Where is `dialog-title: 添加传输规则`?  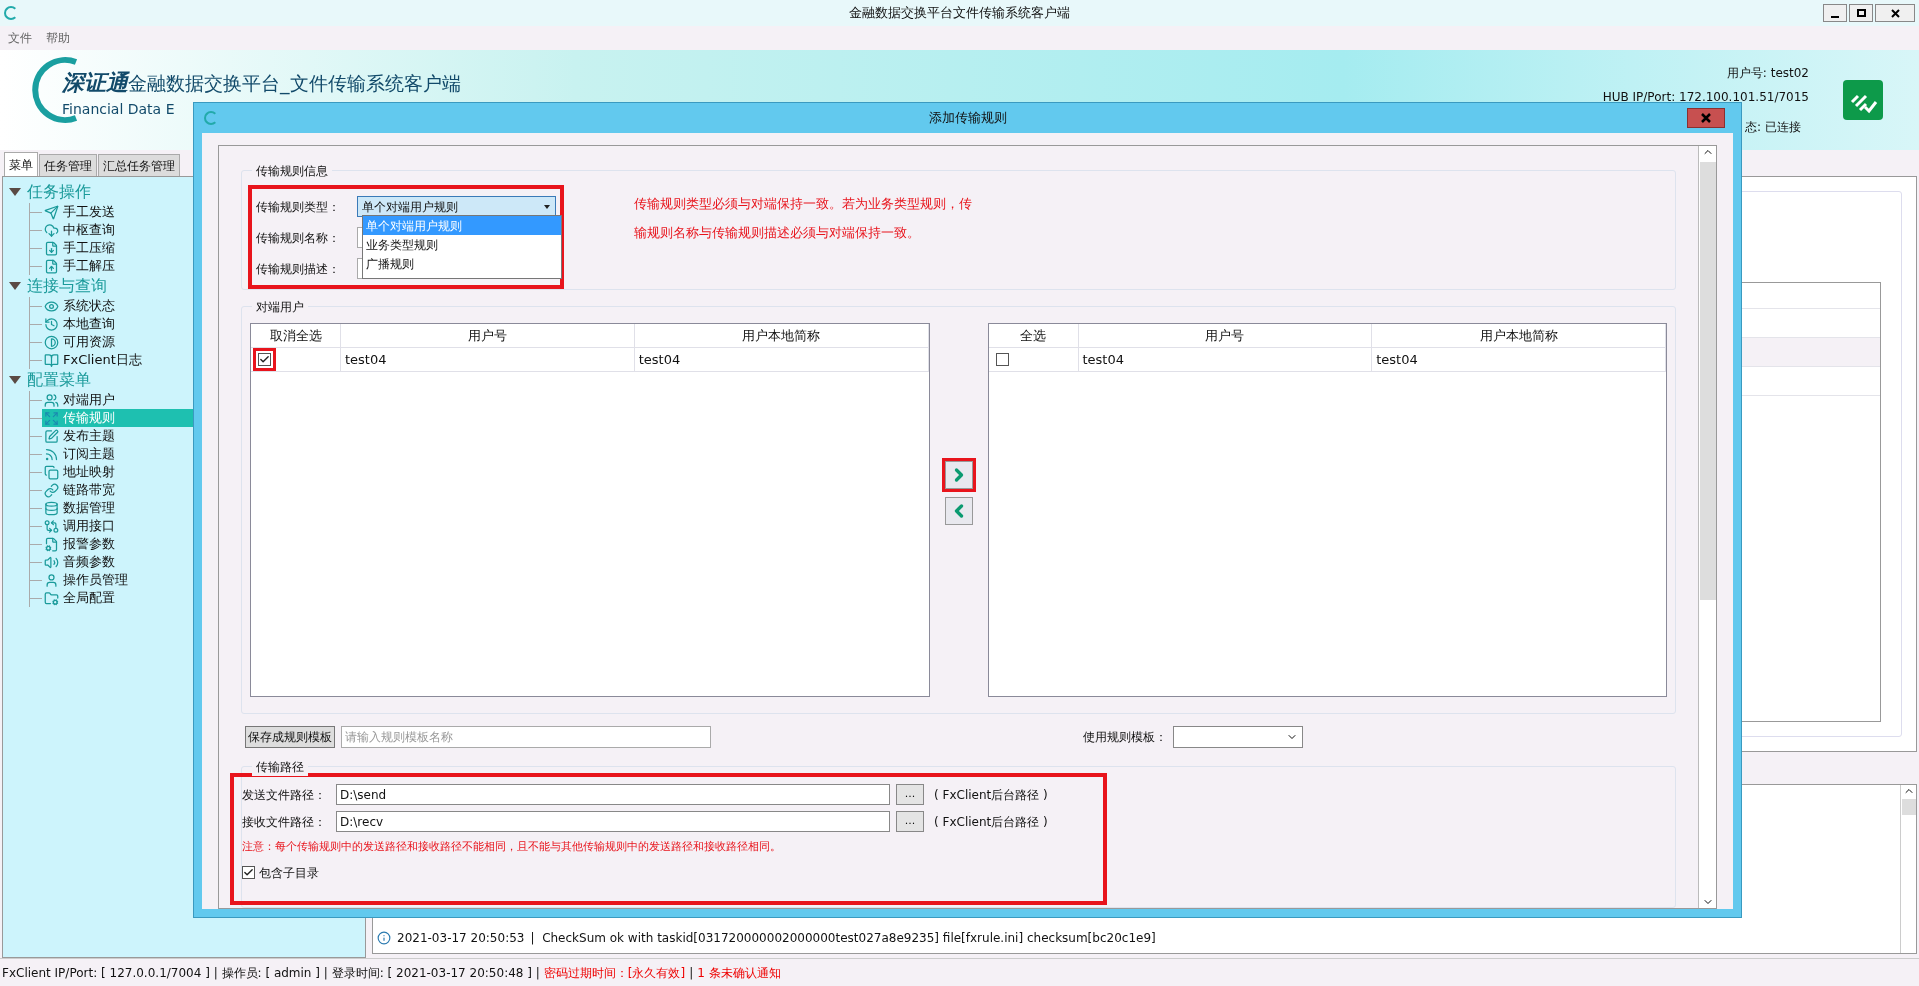 dialog-title: 添加传输规则 is located at coordinates (967, 118).